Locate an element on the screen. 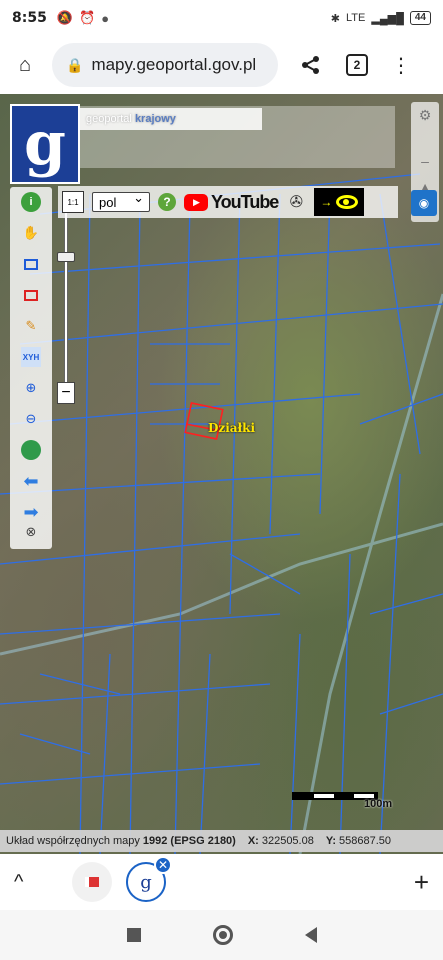 The image size is (443, 960). zoom-slider-track is located at coordinates (66, 302).